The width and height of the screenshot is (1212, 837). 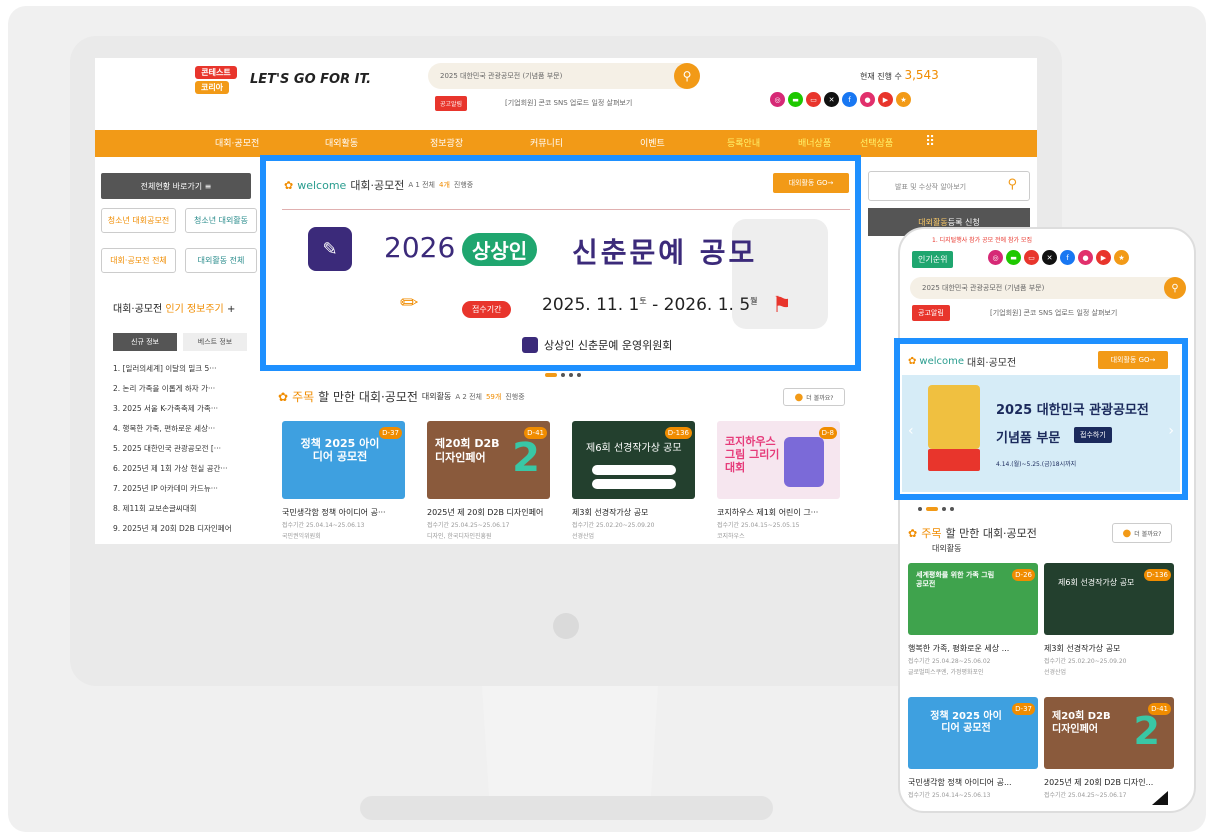 What do you see at coordinates (811, 183) in the screenshot?
I see `activity-go-button: 대외활동 GO→` at bounding box center [811, 183].